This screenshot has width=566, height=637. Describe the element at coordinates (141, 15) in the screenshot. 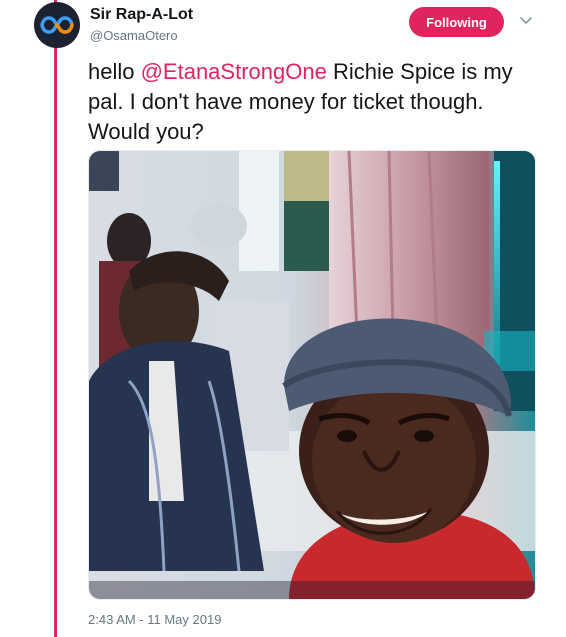

I see `author-name: Sir Rap-A-Lot` at that location.